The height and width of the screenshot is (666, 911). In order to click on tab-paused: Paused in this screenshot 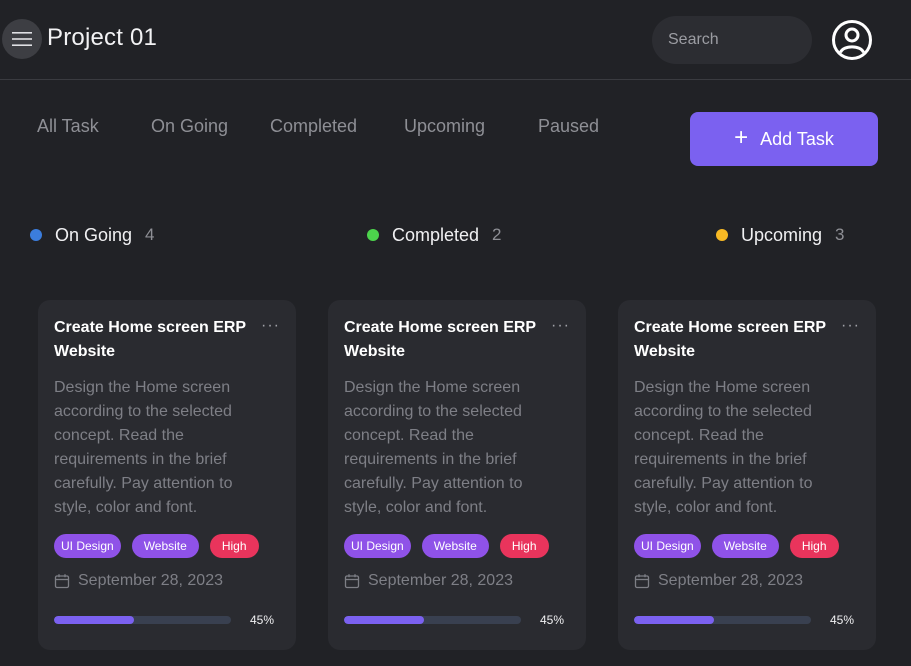, I will do `click(568, 126)`.